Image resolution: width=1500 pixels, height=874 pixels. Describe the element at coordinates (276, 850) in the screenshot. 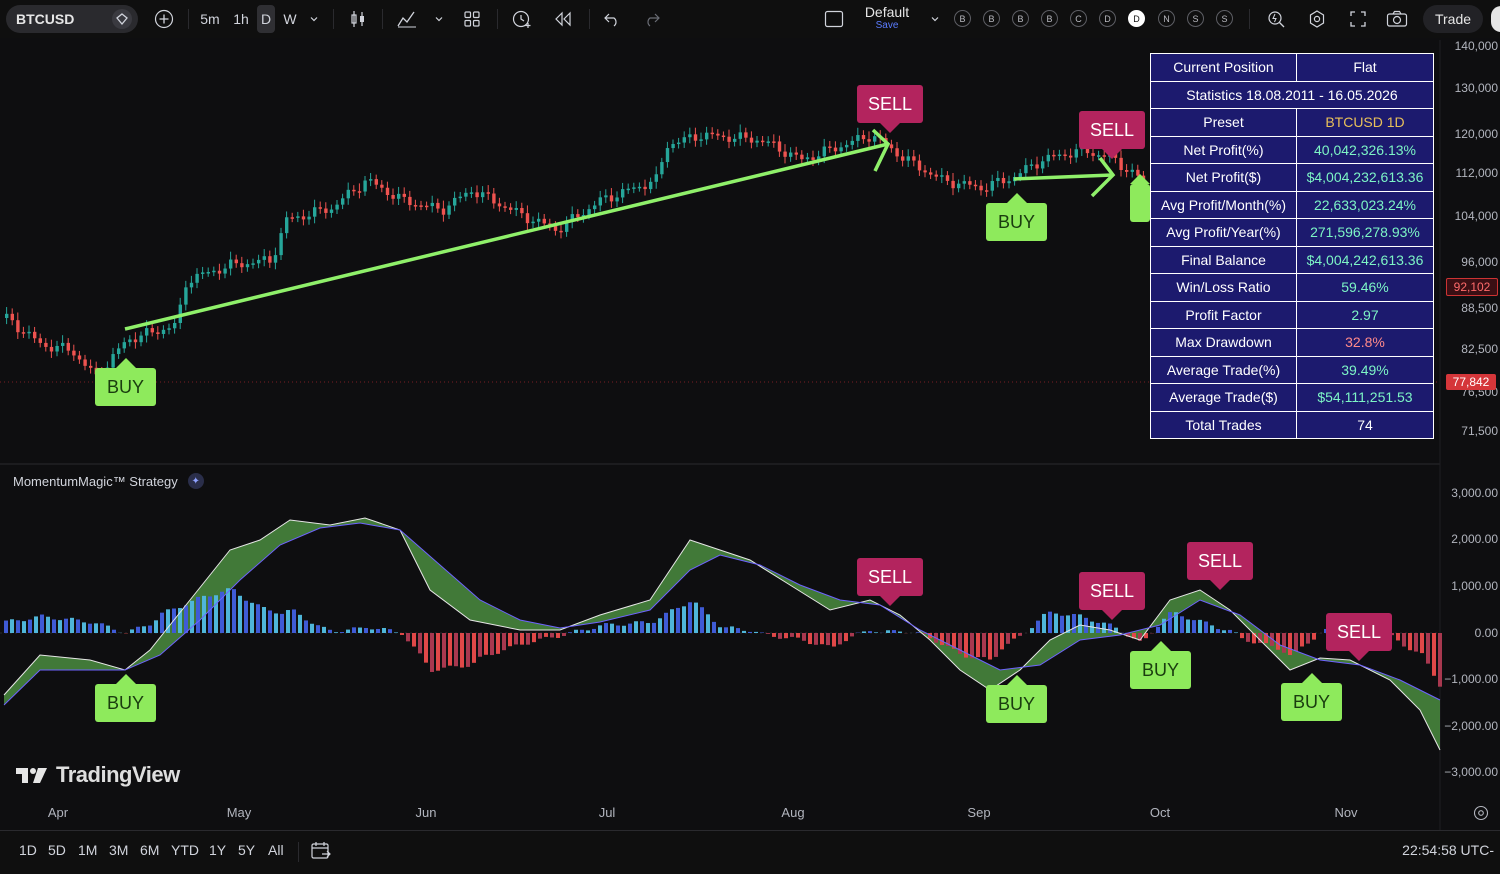

I see `range-all: All` at that location.